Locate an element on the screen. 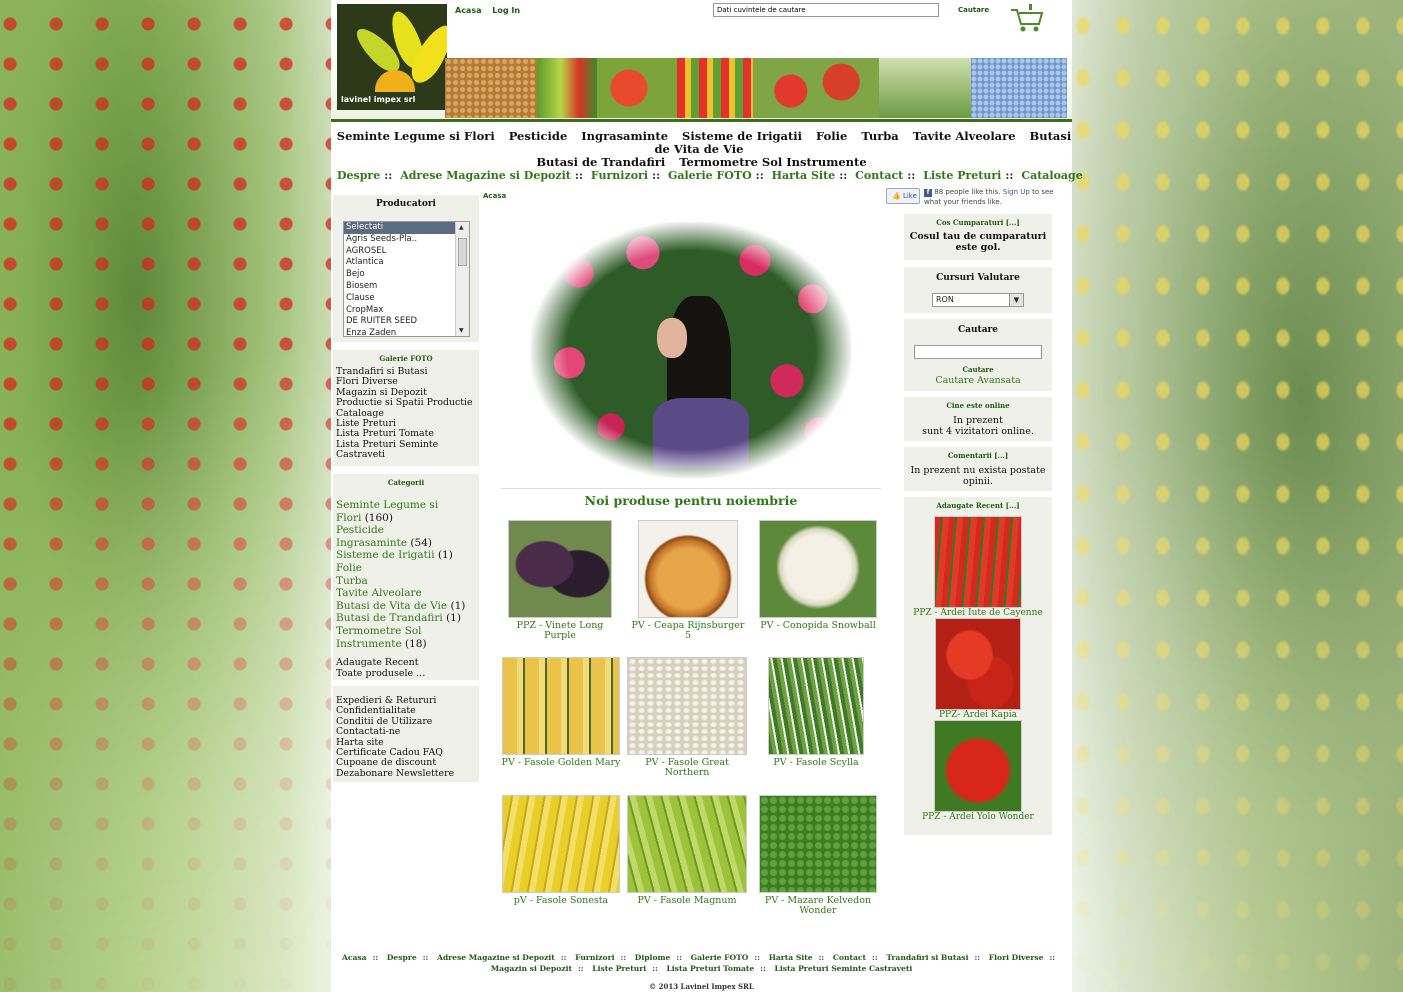  nav-tavite: Tavite Alveolare is located at coordinates (964, 136).